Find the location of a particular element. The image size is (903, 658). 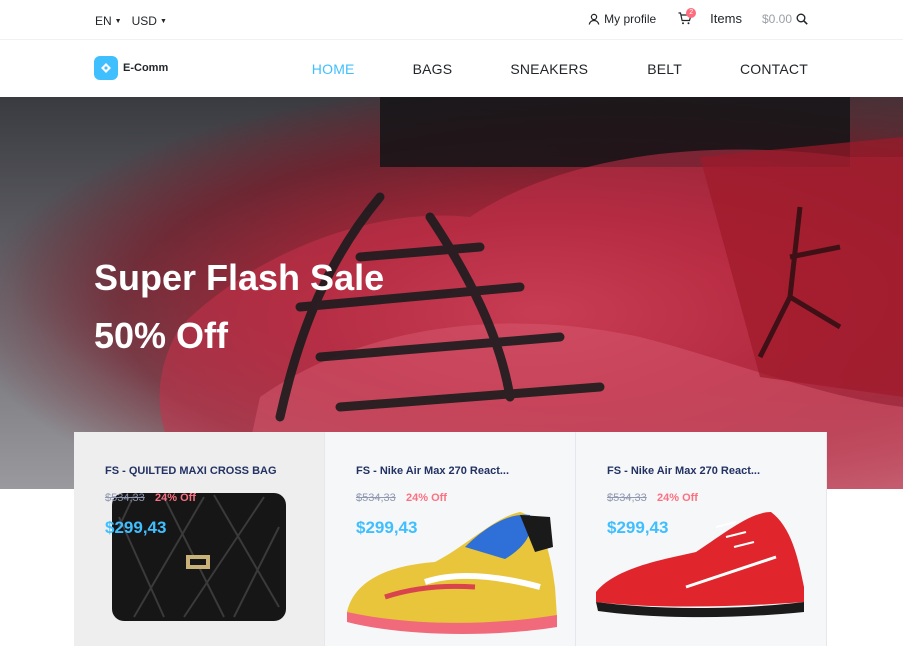

nav-bags: BAGS is located at coordinates (433, 69).